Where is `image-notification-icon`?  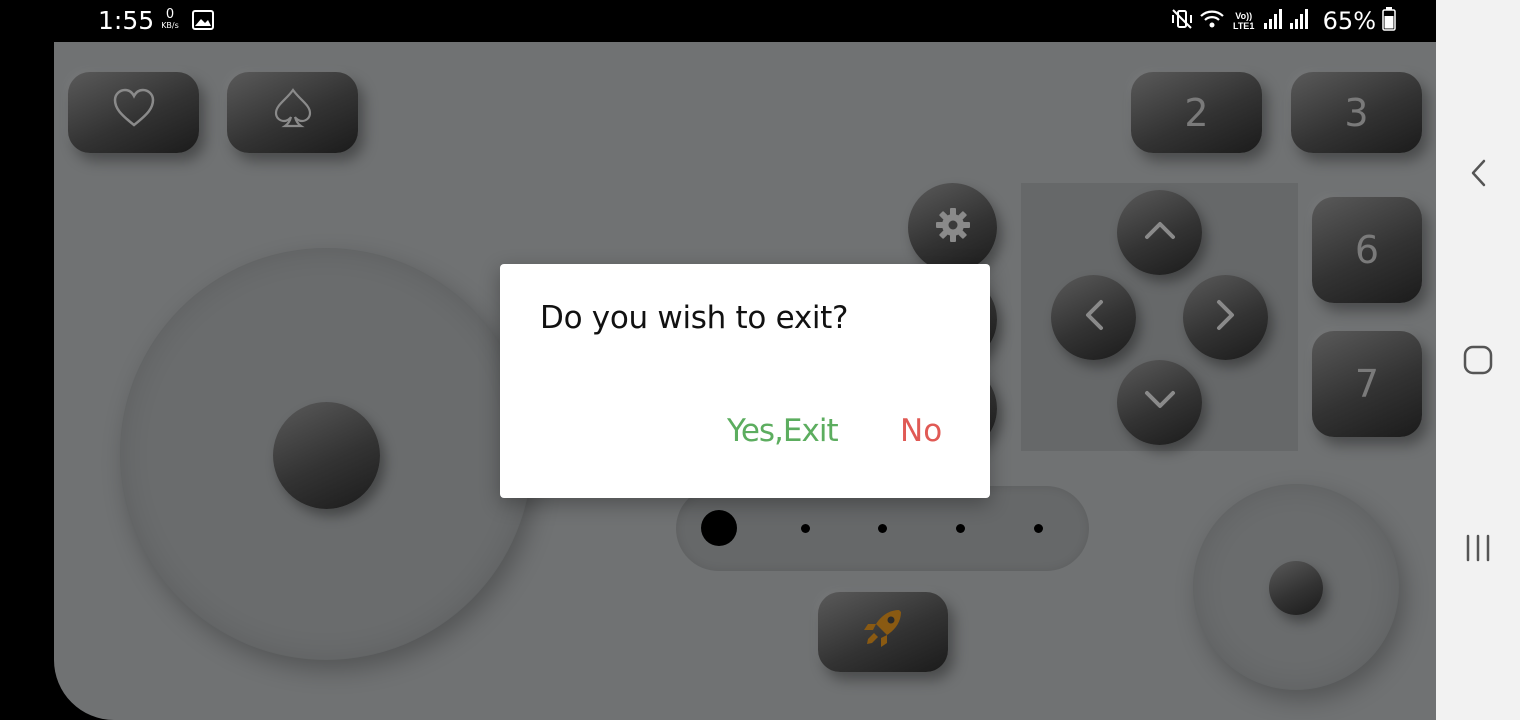
image-notification-icon is located at coordinates (203, 22).